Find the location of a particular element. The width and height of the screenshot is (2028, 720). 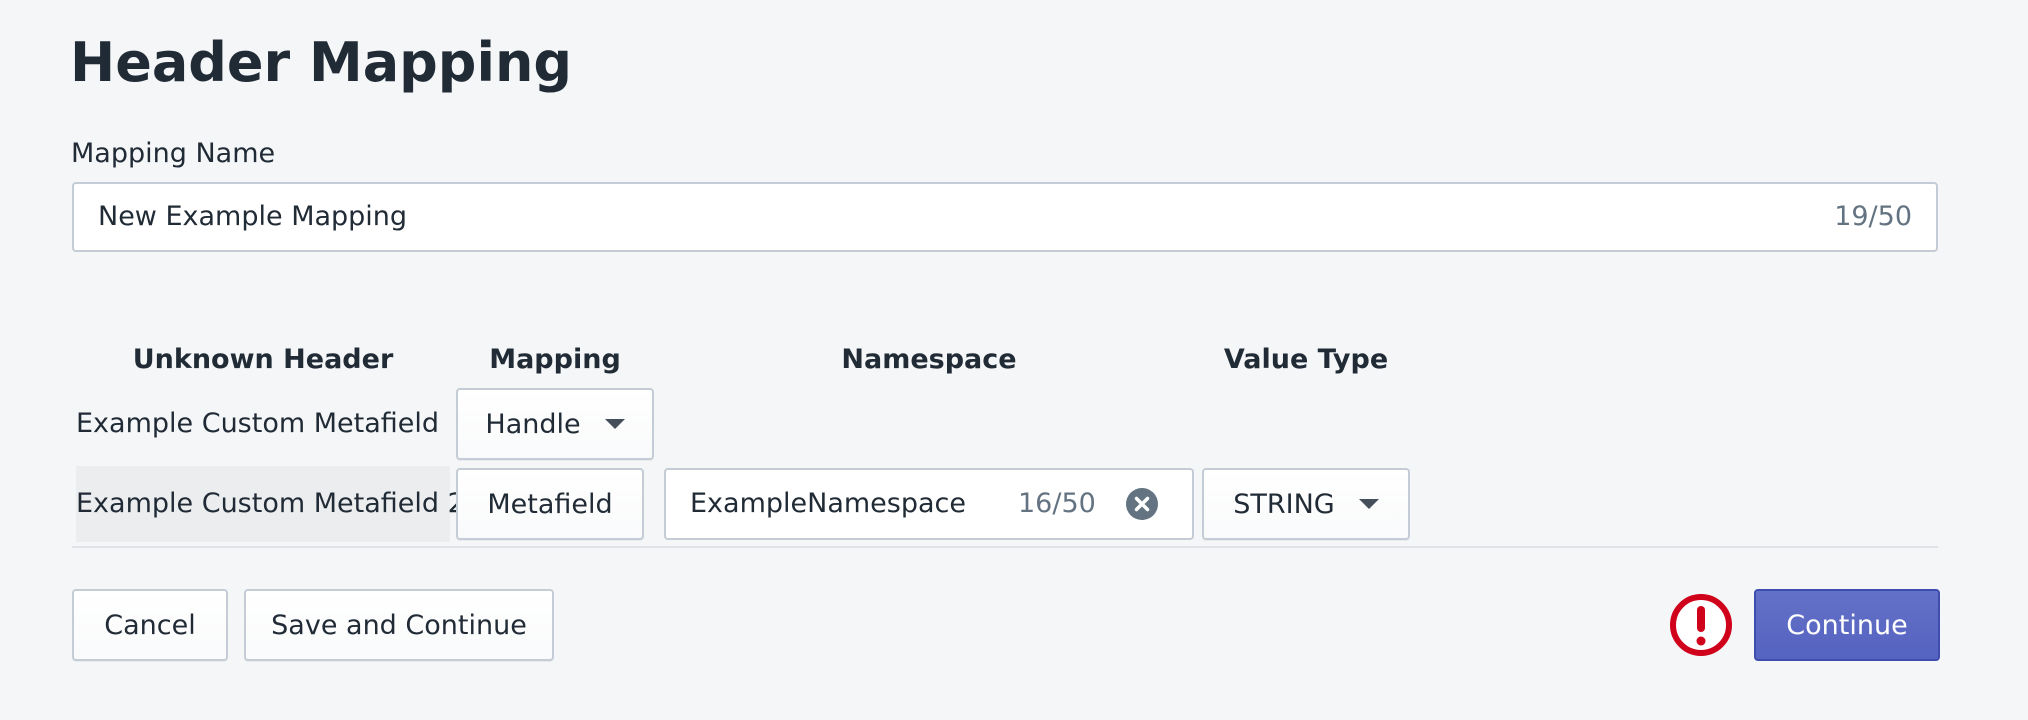

header-namespace: Namespace is located at coordinates (929, 359).